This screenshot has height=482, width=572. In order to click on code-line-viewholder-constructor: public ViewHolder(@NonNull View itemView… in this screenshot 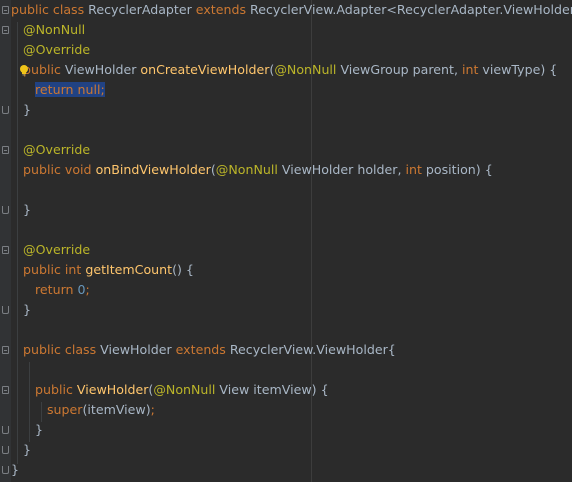, I will do `click(170, 390)`.